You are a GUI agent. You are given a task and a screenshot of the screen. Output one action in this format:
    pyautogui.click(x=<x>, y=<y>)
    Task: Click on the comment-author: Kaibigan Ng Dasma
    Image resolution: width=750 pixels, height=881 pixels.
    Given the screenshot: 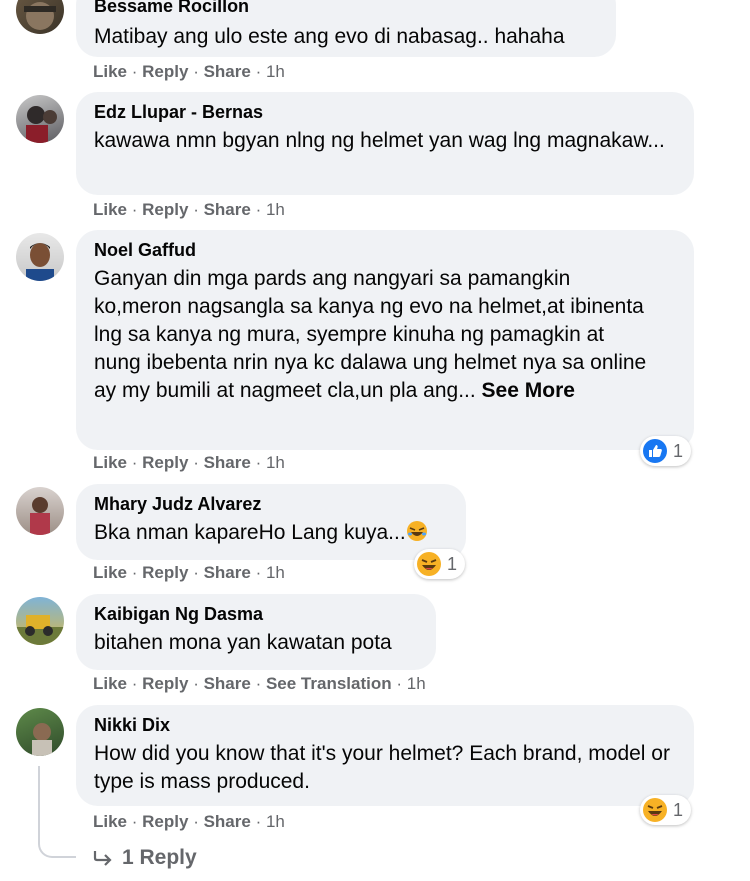 What is the action you would take?
    pyautogui.click(x=256, y=614)
    